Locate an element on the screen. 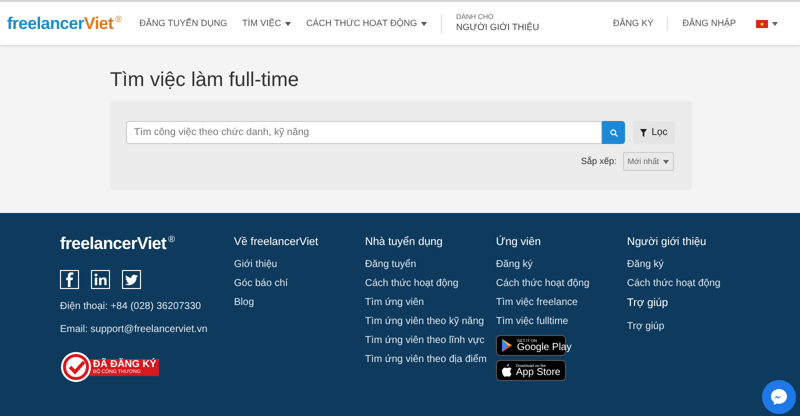  badge-label: App Store is located at coordinates (538, 373).